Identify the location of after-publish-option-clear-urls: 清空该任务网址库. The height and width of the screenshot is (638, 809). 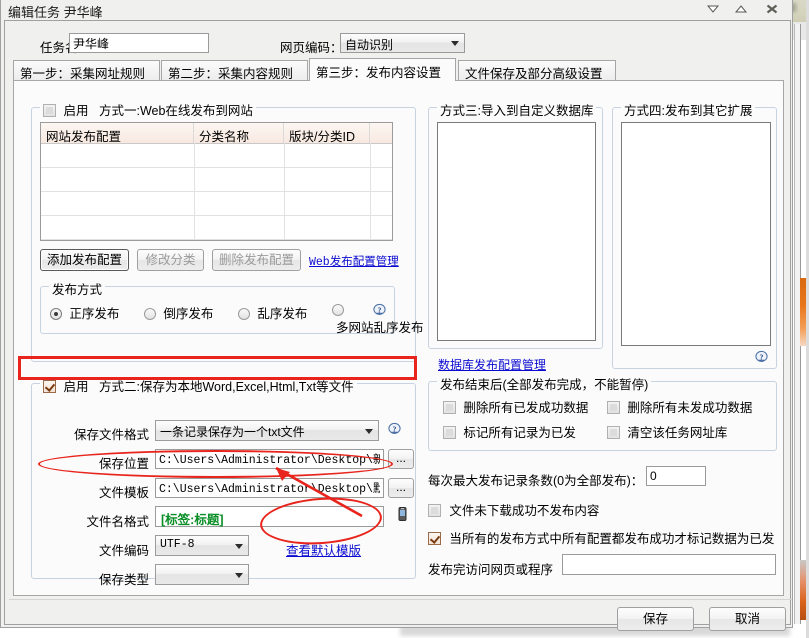
(667, 431).